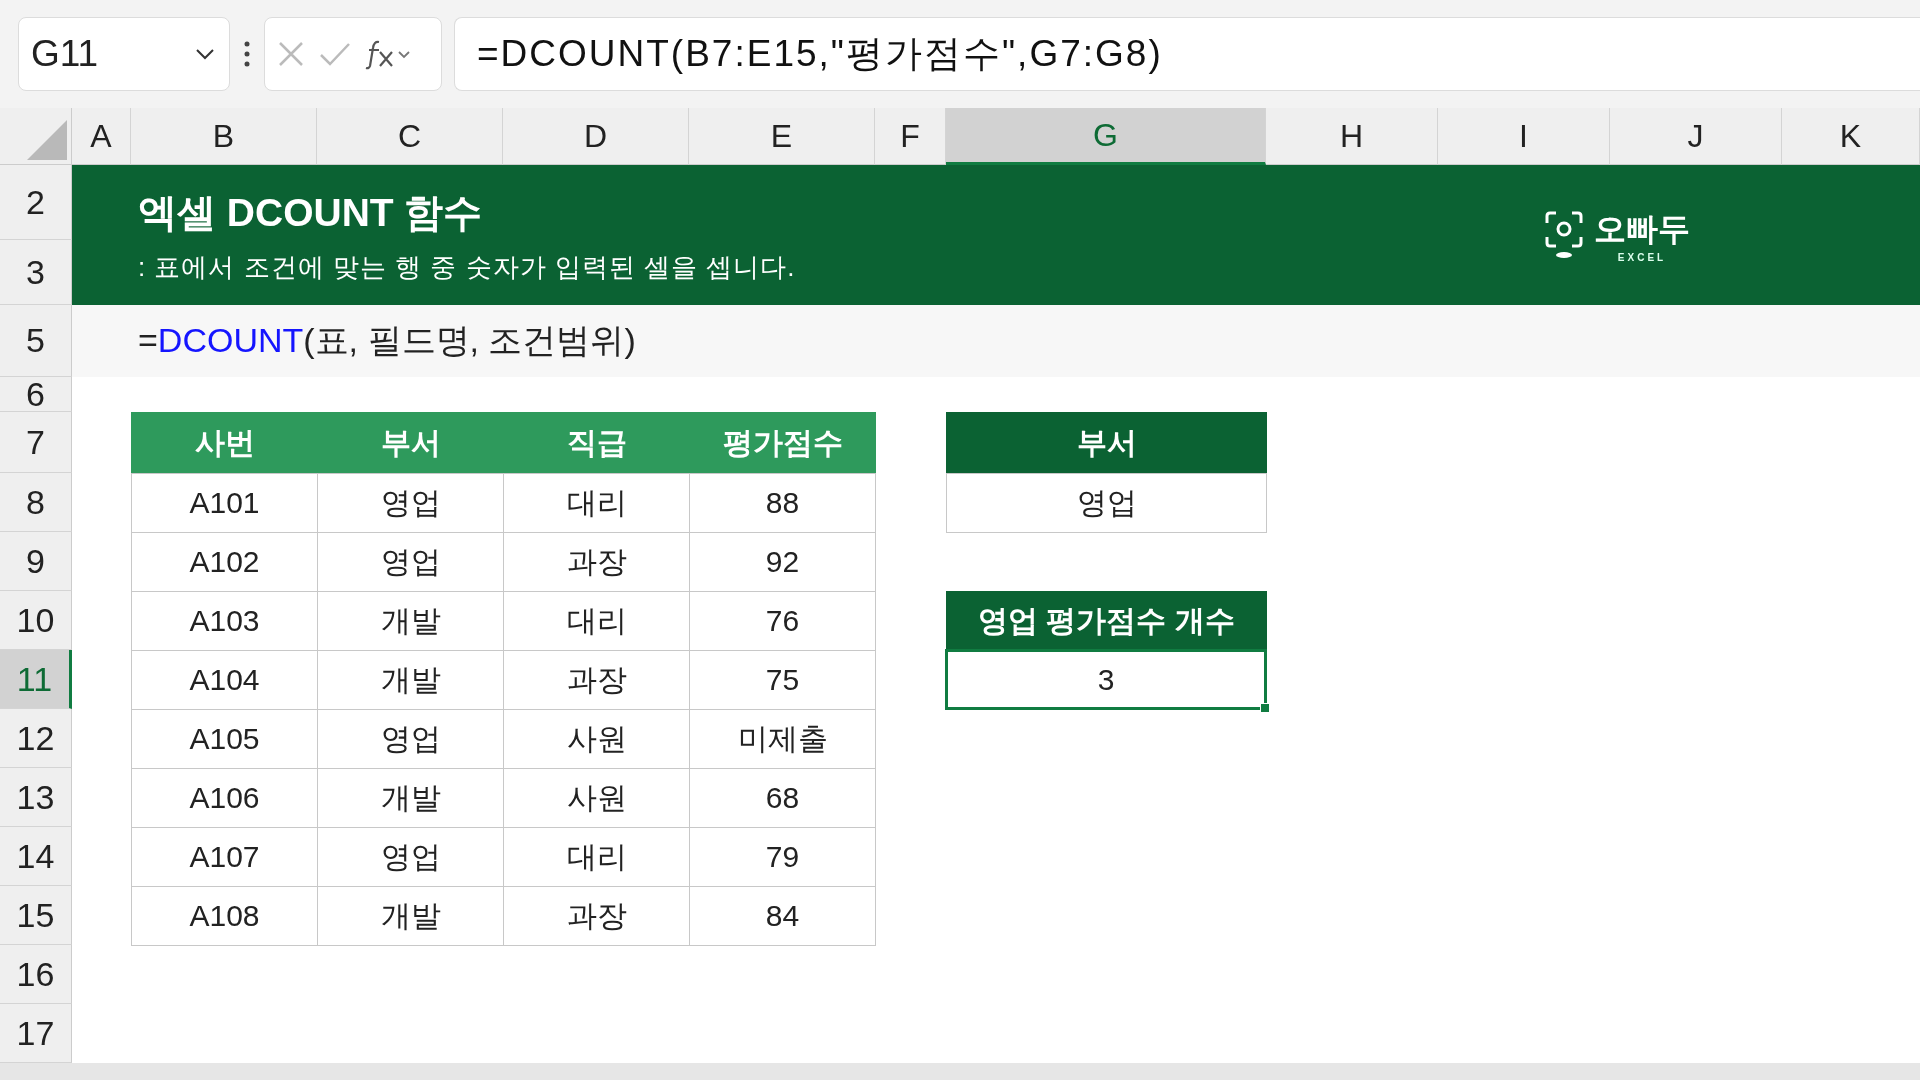  Describe the element at coordinates (1642, 257) in the screenshot. I see `logo-subtext: EXCEL` at that location.